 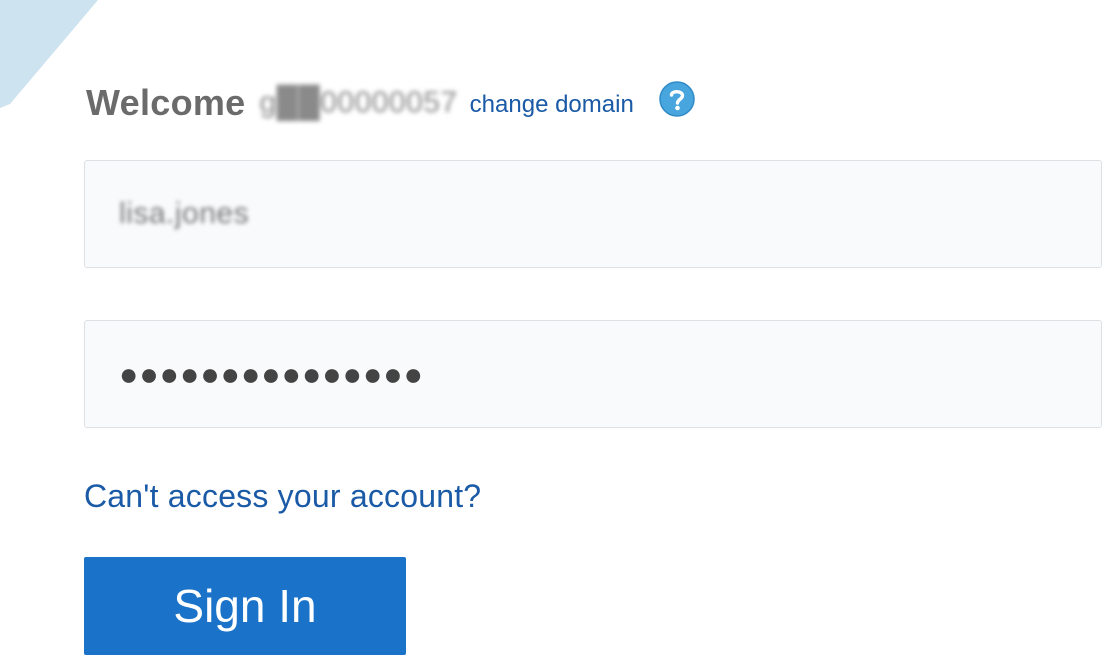 I want to click on domain-value: g██00000057, so click(x=358, y=102).